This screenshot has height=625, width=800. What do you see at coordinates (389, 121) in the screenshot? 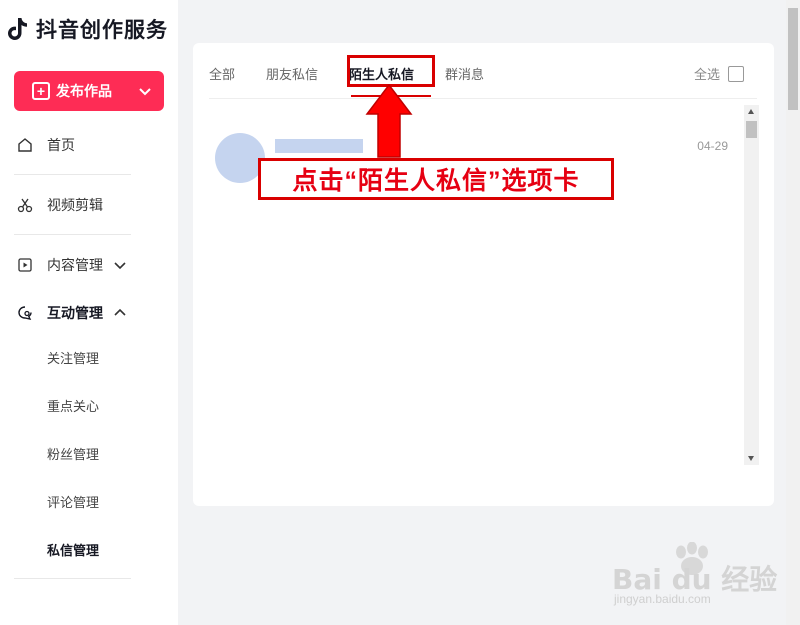
I see `annotation-arrow-icon` at bounding box center [389, 121].